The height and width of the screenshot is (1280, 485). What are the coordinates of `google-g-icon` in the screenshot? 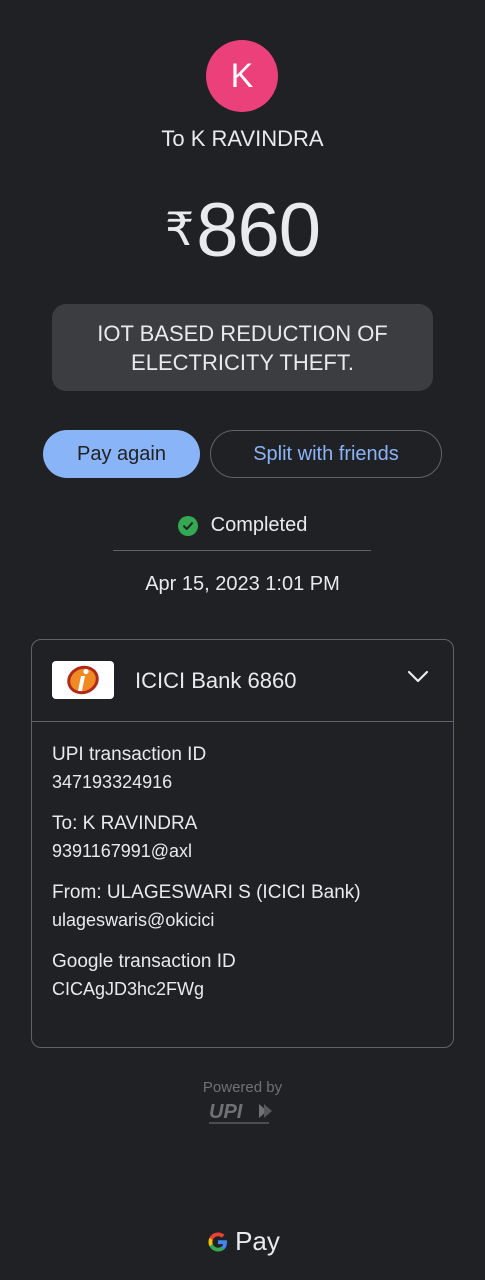 It's located at (218, 1241).